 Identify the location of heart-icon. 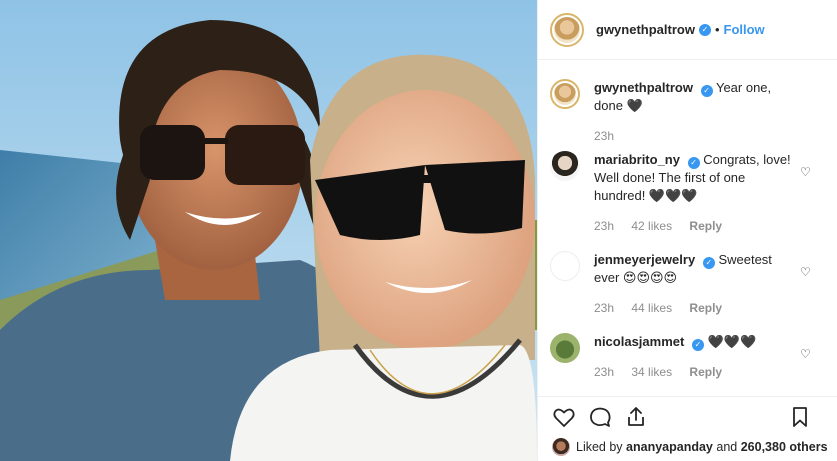
(564, 417).